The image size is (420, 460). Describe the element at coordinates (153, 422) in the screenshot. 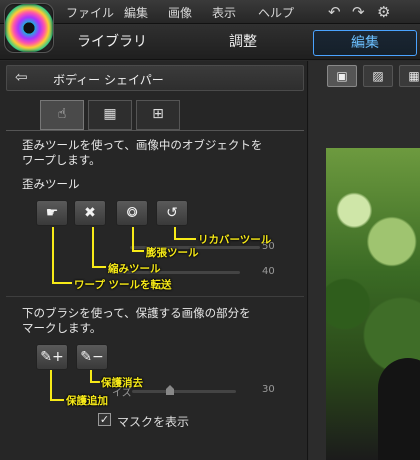

I see `show-mask-label: マスクを表示` at that location.